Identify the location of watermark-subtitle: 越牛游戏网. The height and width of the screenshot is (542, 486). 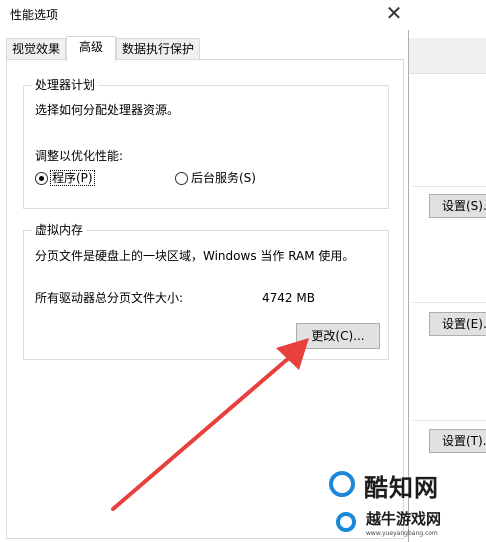
(404, 519).